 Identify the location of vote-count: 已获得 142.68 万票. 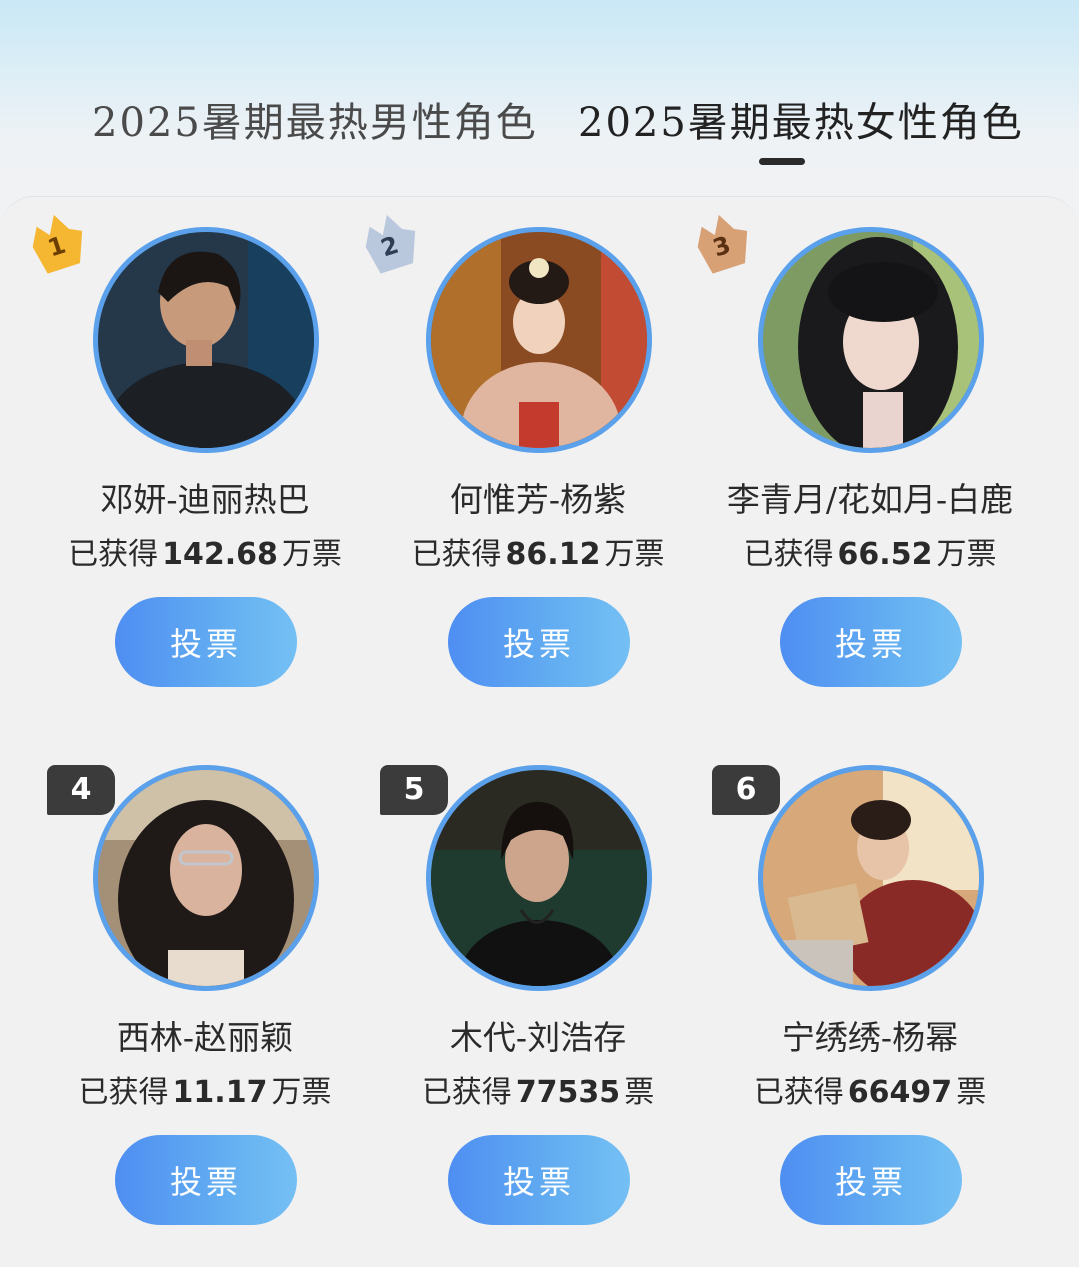
(205, 551).